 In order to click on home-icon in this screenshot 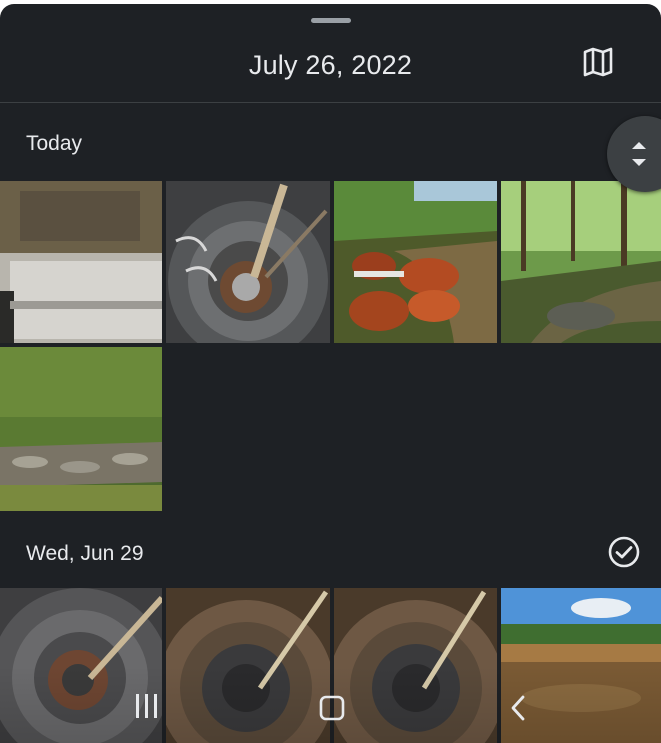, I will do `click(332, 708)`.